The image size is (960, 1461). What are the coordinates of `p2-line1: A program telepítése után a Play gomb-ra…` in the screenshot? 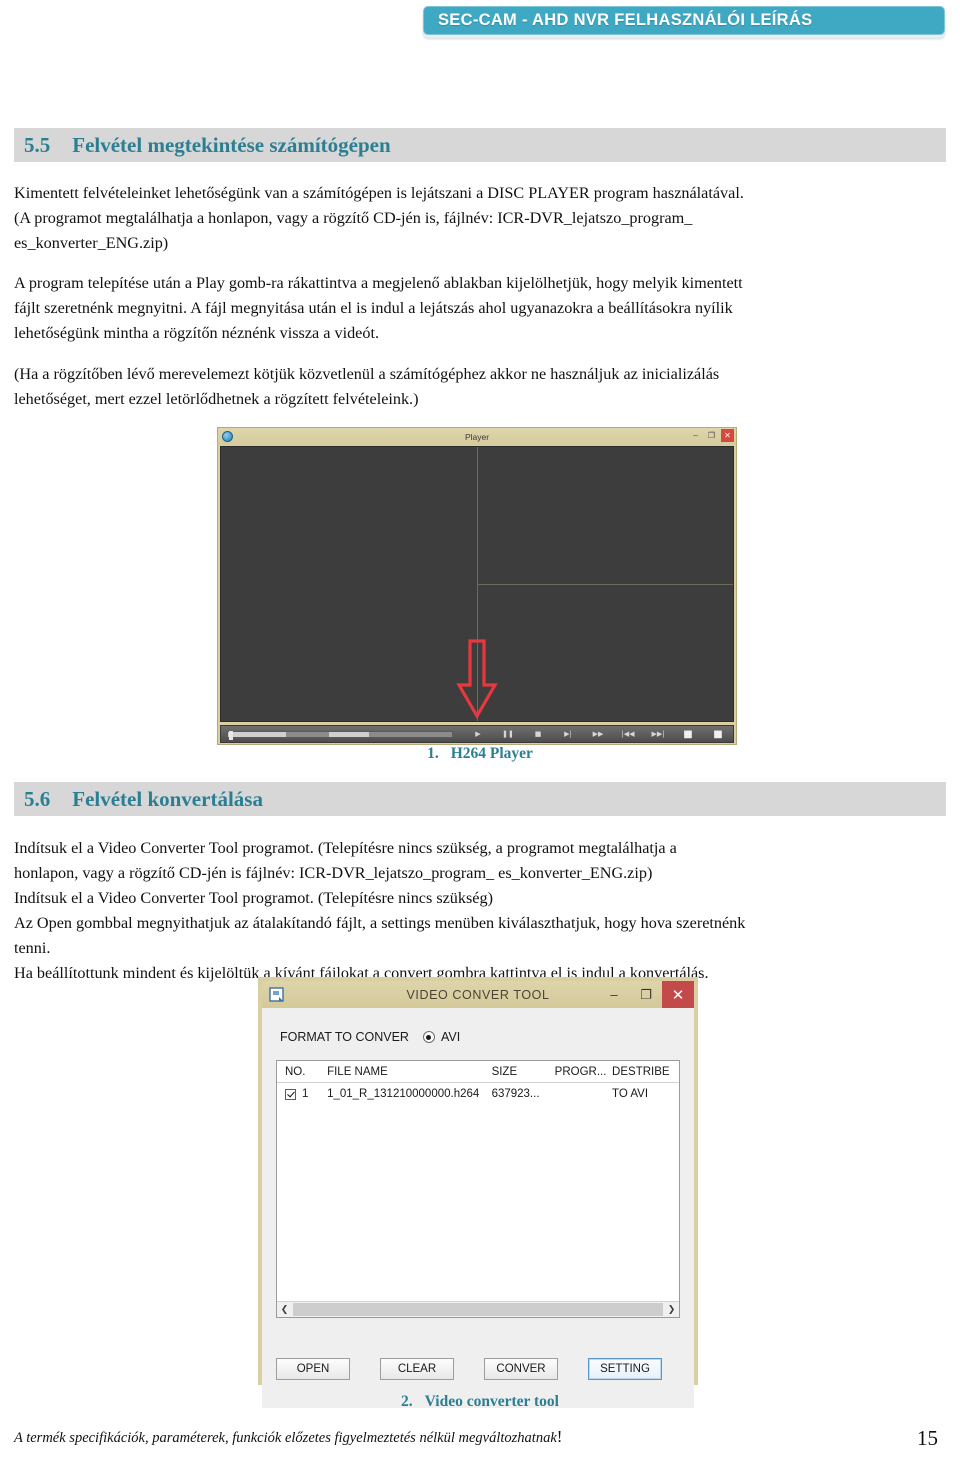 It's located at (378, 283).